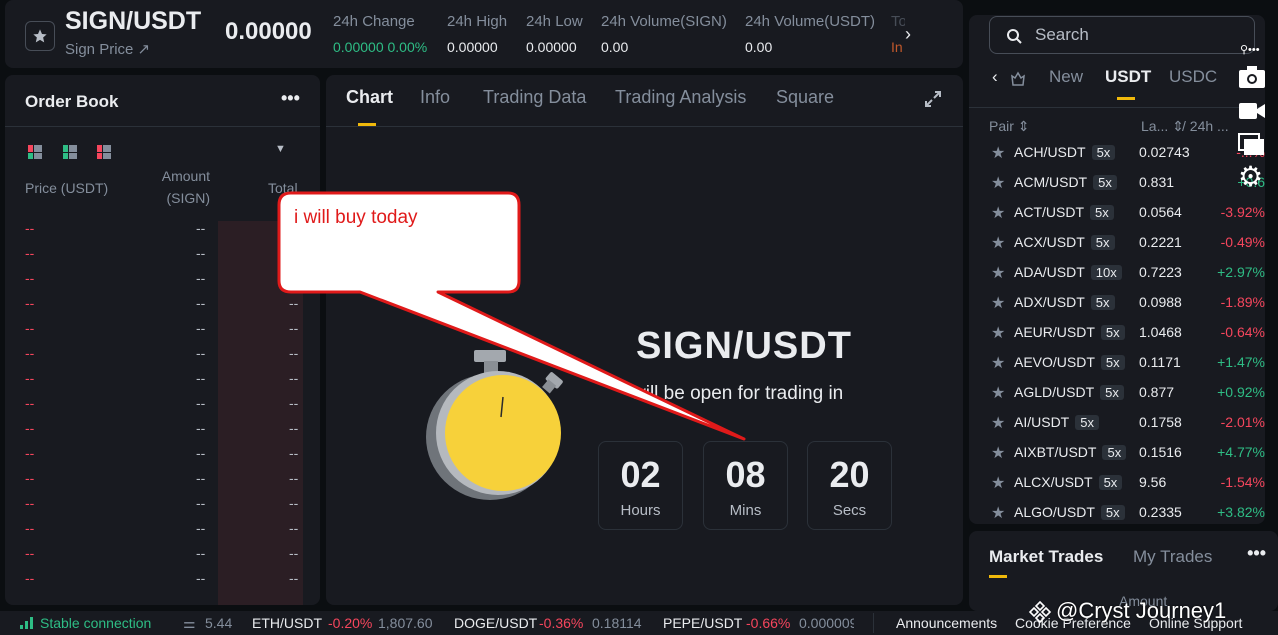  Describe the element at coordinates (805, 97) in the screenshot. I see `tab-square: Square` at that location.